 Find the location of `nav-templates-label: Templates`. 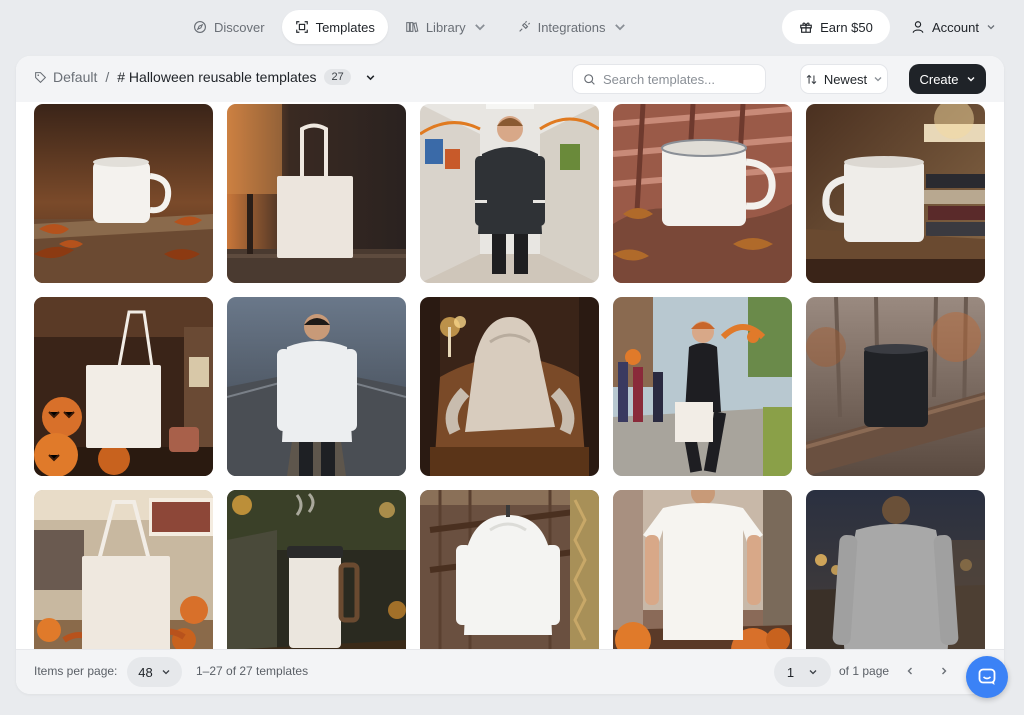

nav-templates-label: Templates is located at coordinates (345, 27).